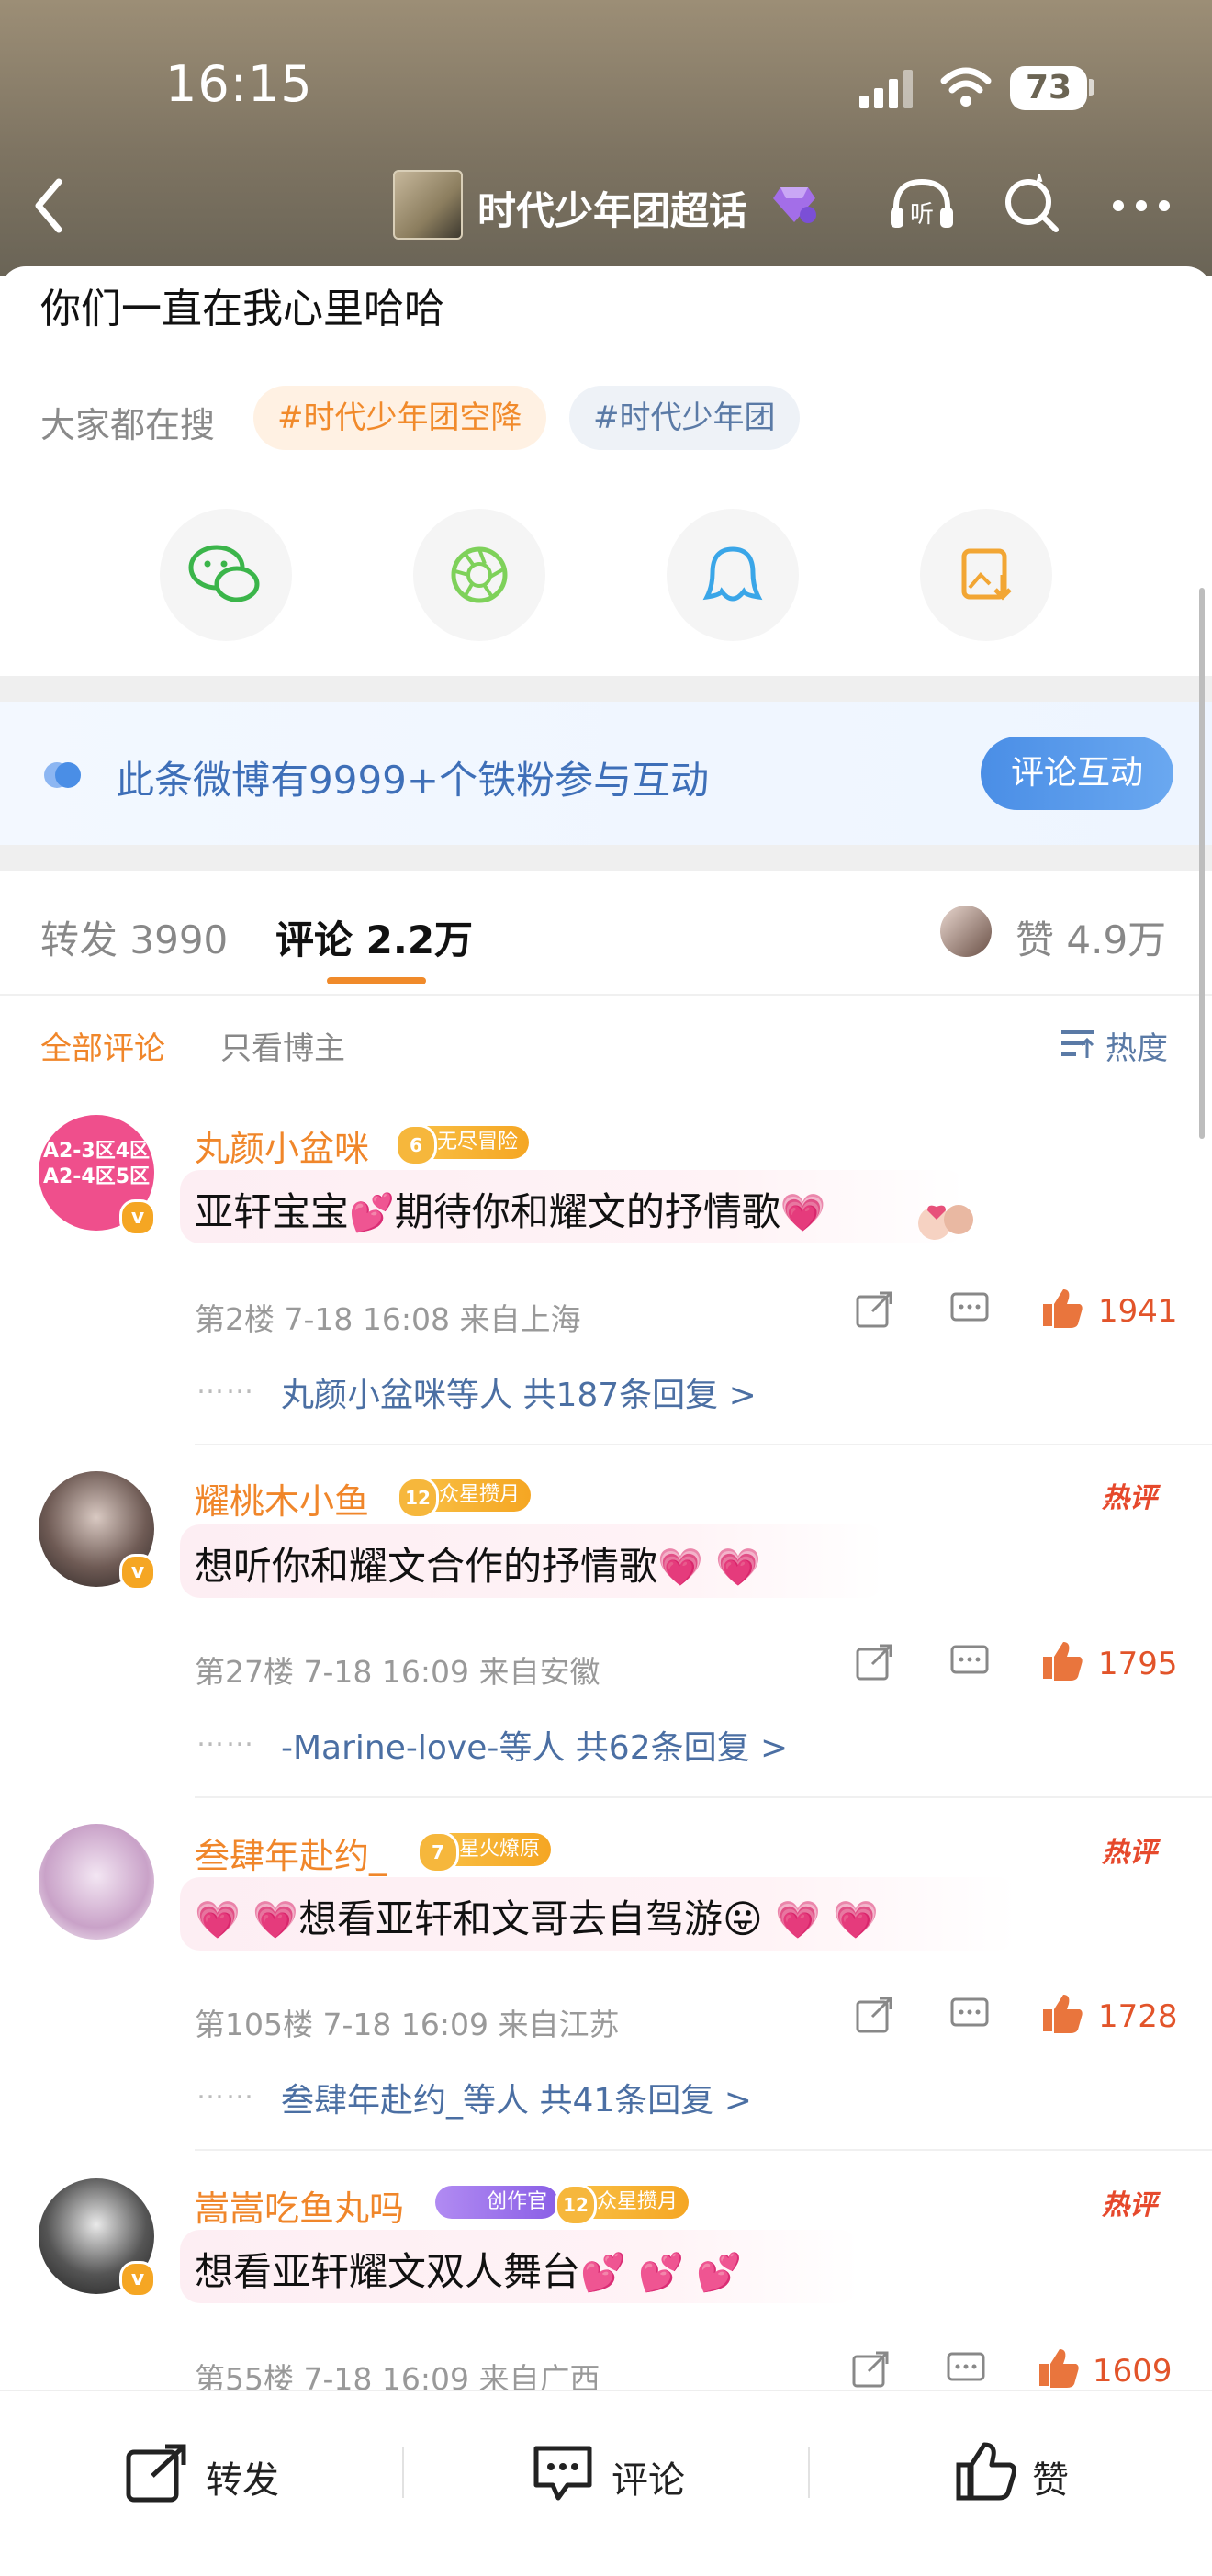  I want to click on comment-text-part: 亚轩宝宝, so click(273, 1211).